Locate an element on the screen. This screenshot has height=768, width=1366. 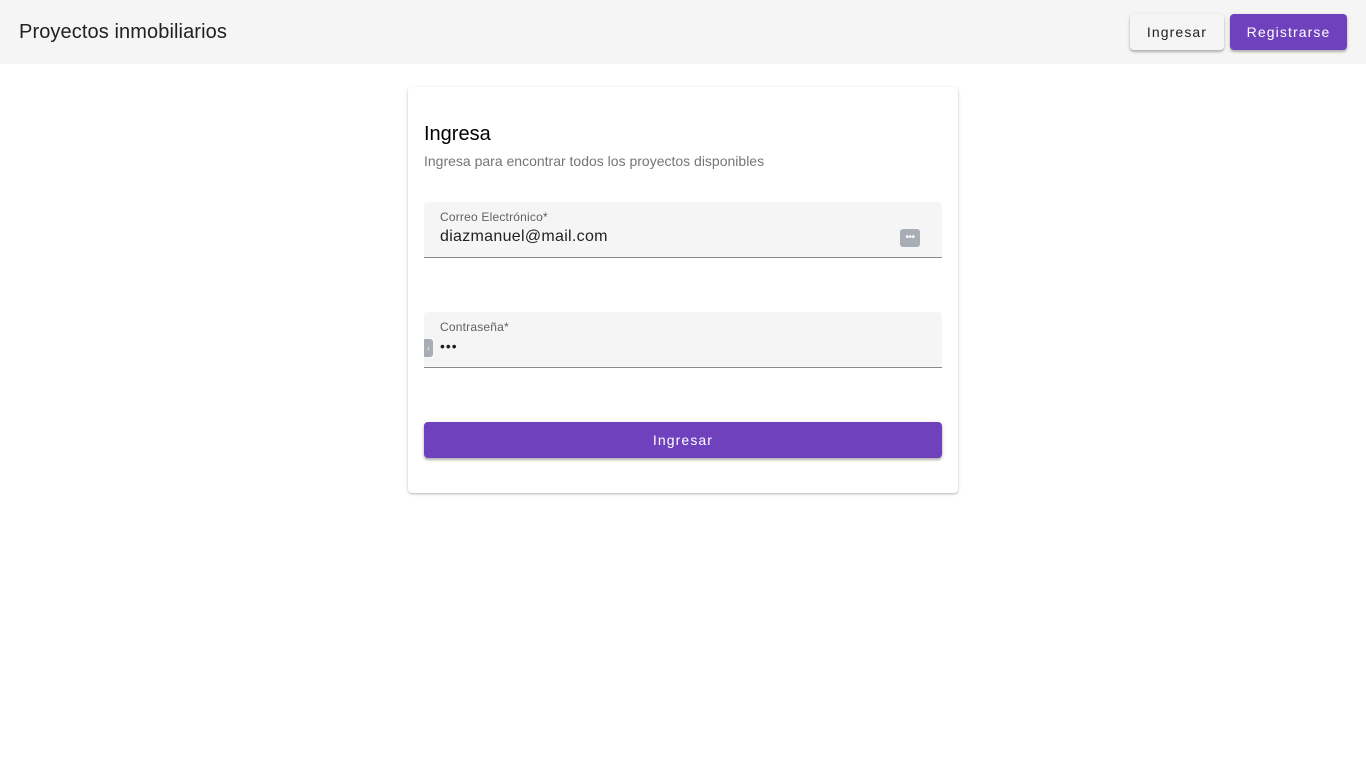
password-manager-icon: ••• is located at coordinates (910, 238).